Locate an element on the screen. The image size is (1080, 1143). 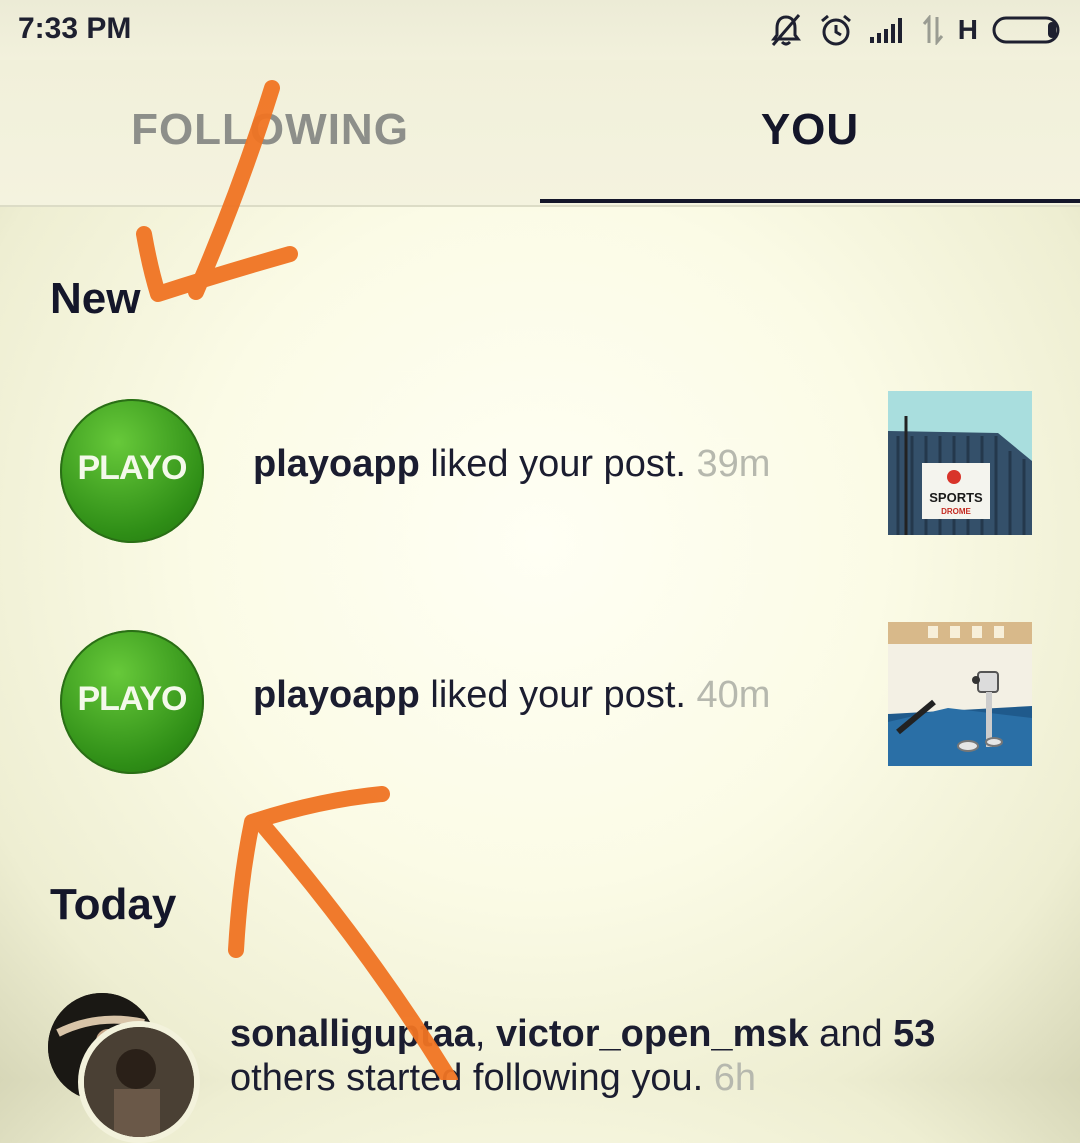
signal-icon is located at coordinates (888, 30).